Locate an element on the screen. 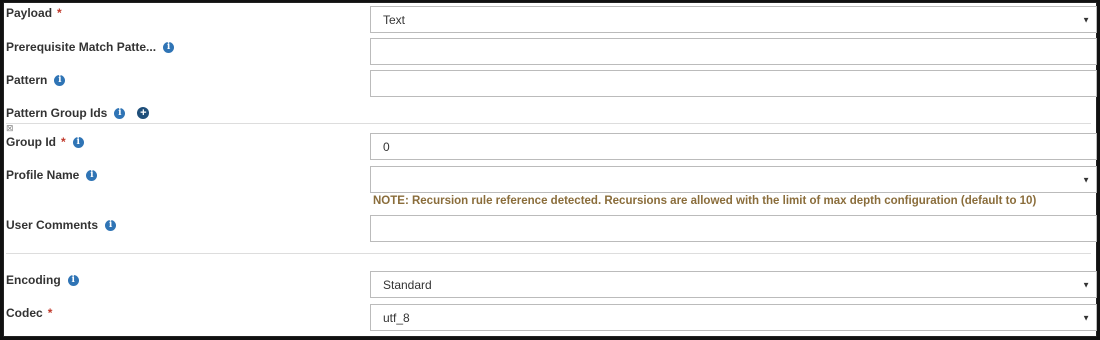 This screenshot has height=340, width=1100. add-pattern-group-button: + is located at coordinates (143, 113).